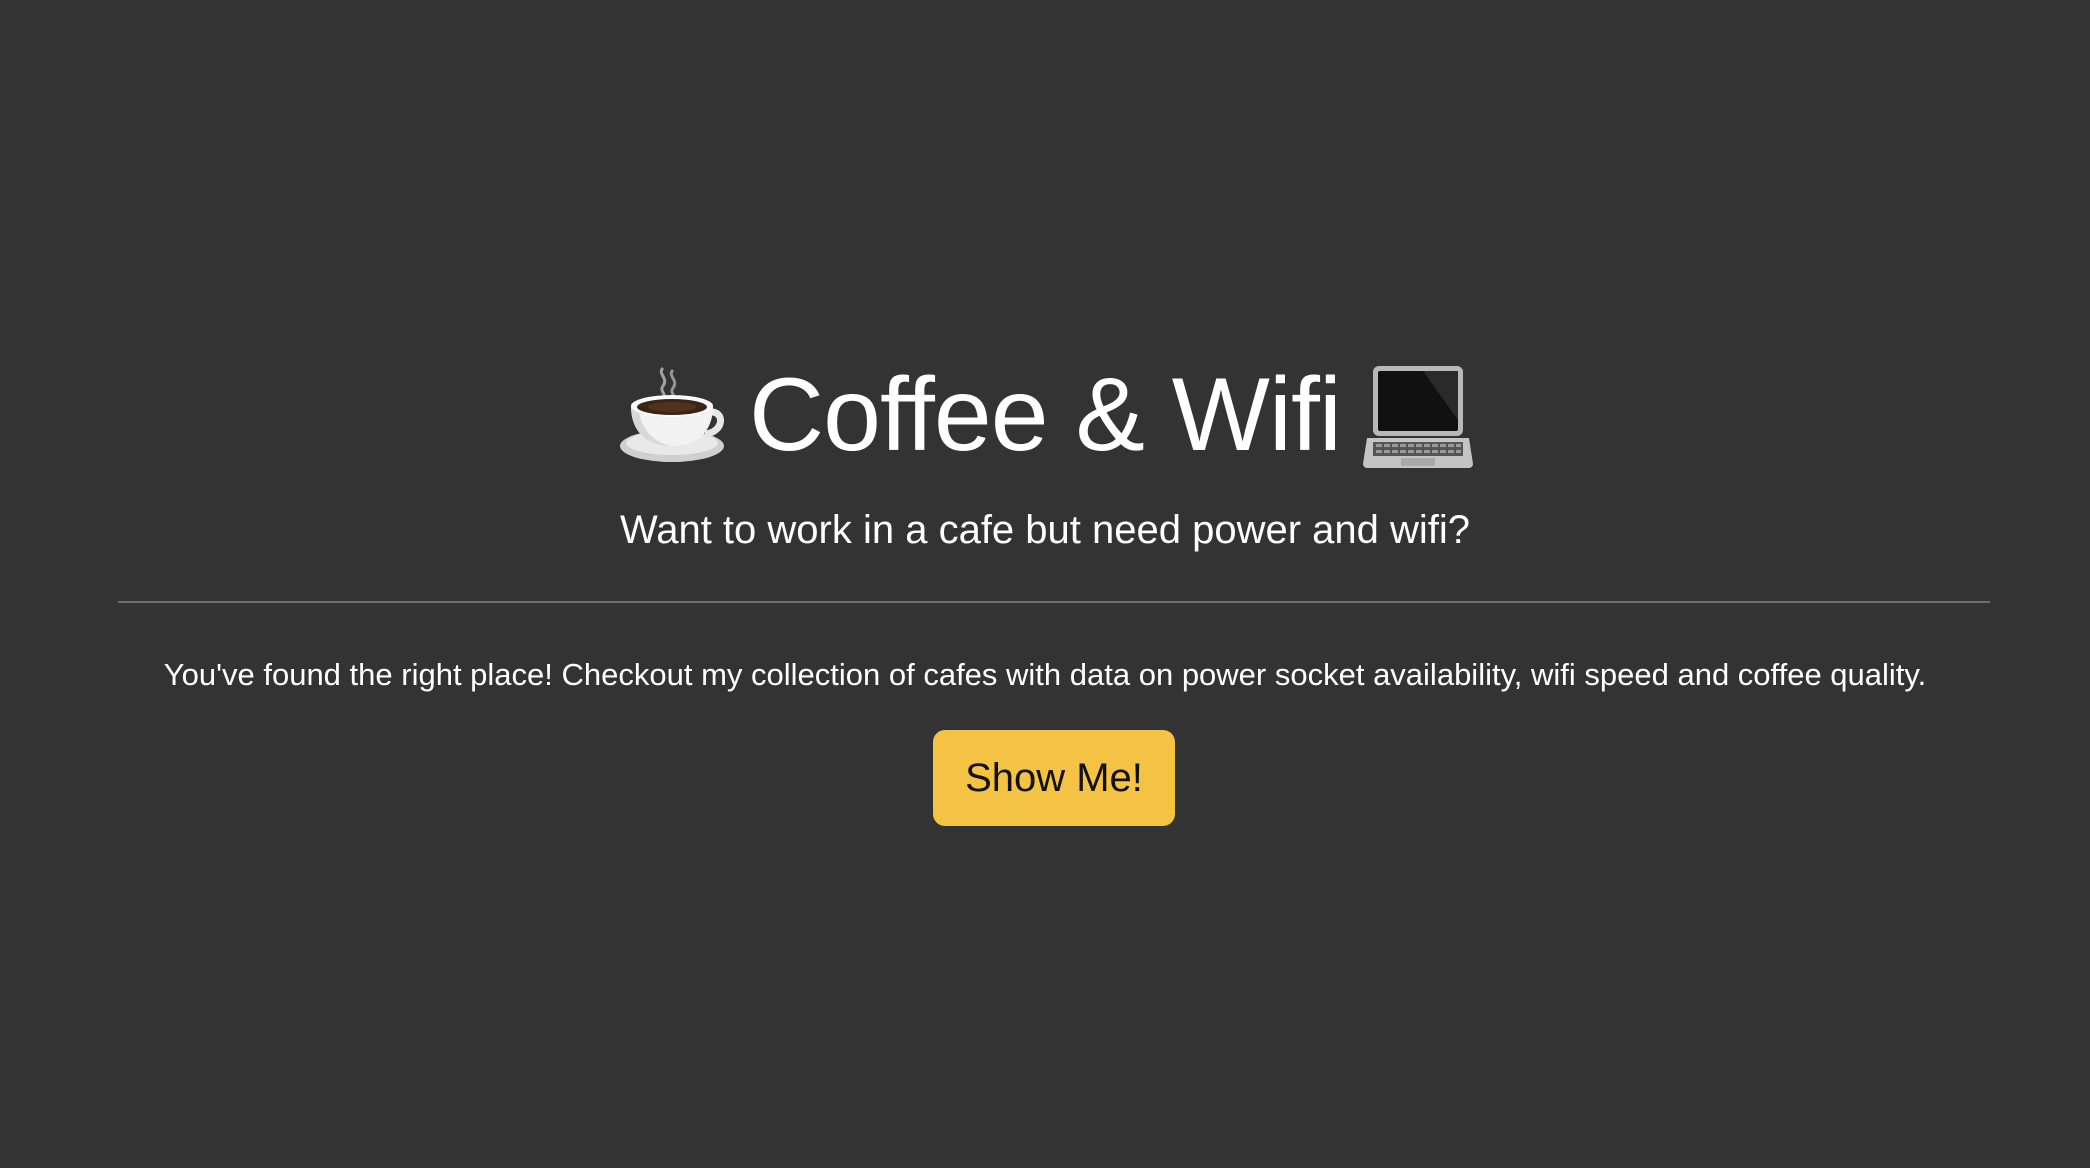  What do you see at coordinates (672, 414) in the screenshot?
I see `coffee-cup-icon` at bounding box center [672, 414].